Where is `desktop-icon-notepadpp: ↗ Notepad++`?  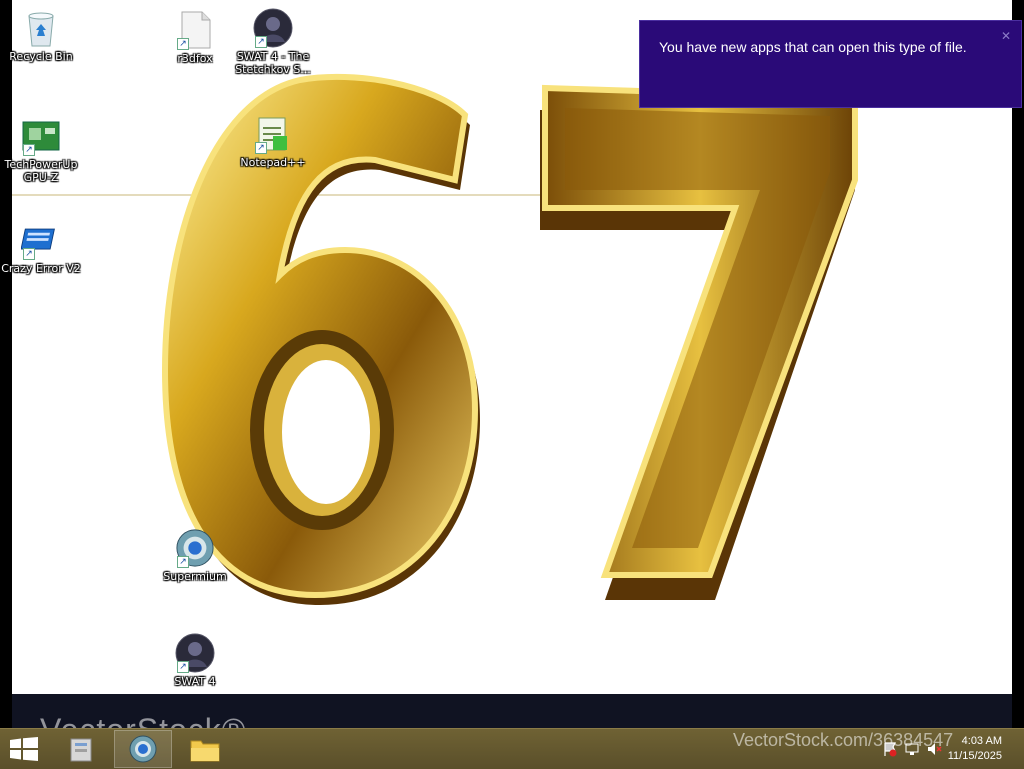
desktop-icon-notepadpp: ↗ Notepad++ is located at coordinates (273, 141).